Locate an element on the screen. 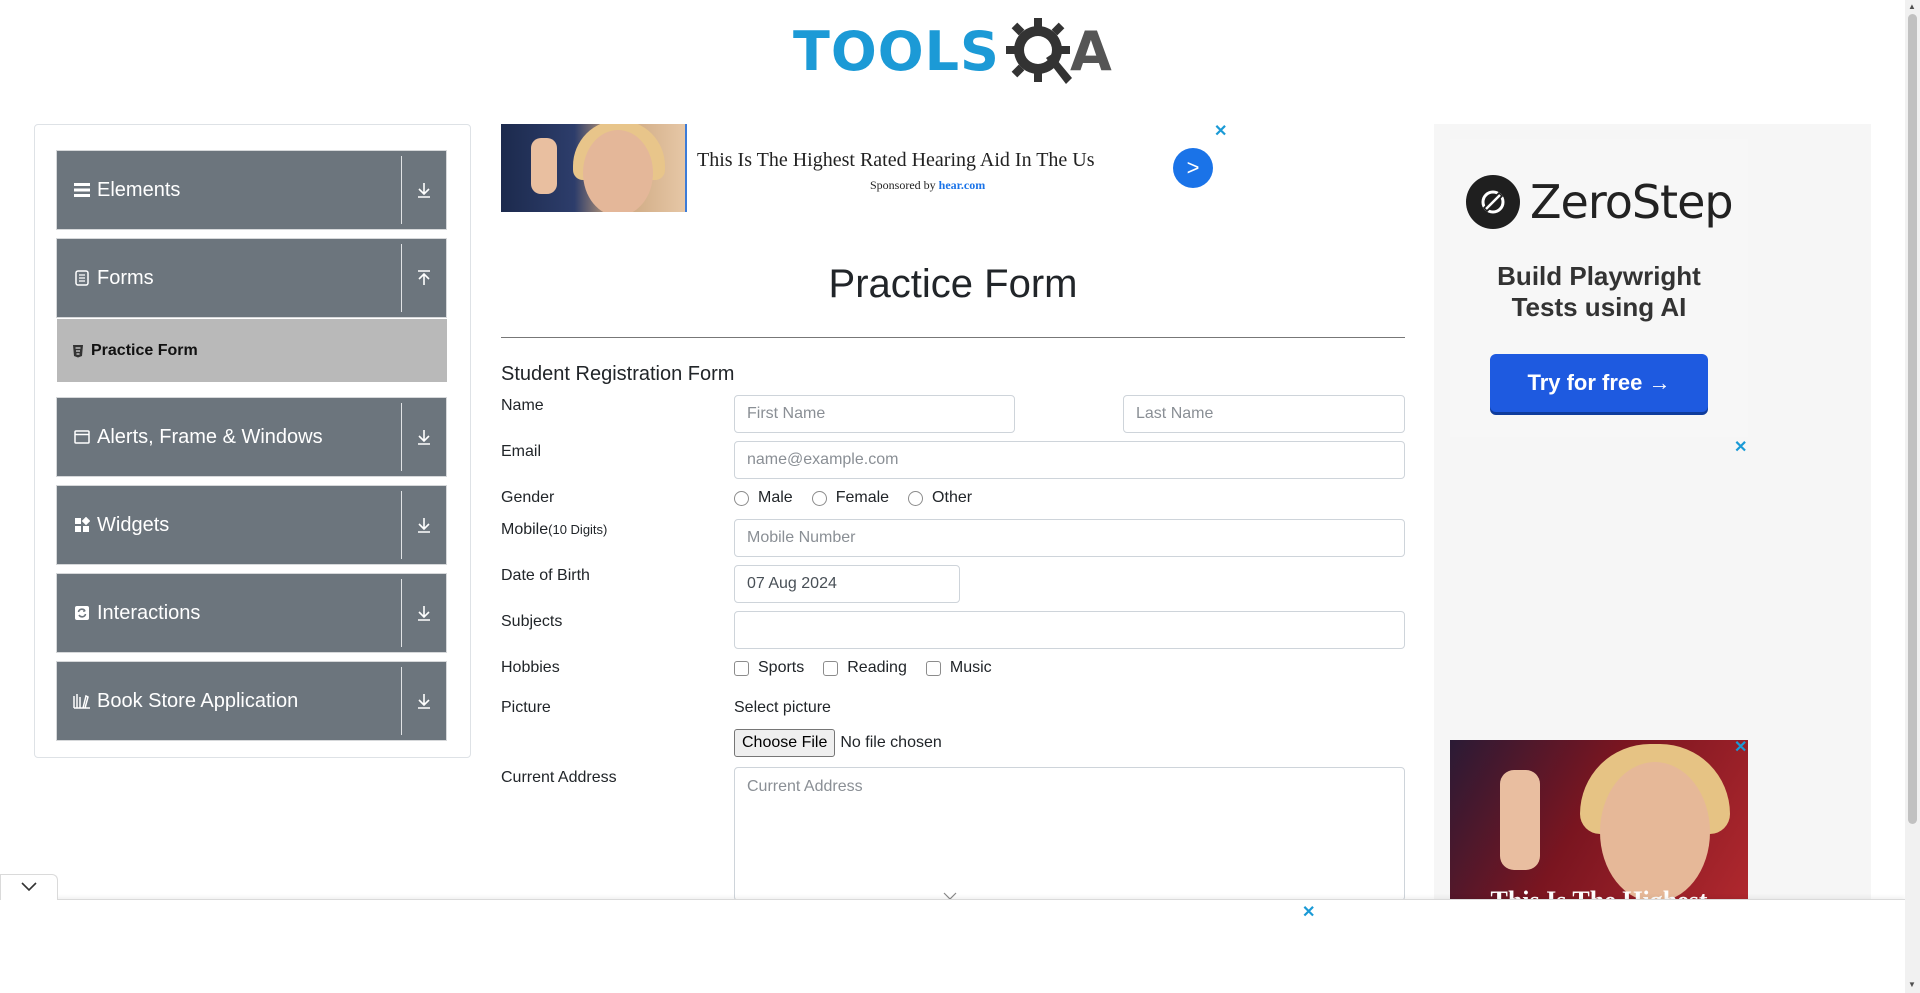 The image size is (1920, 993). sidebar-group-widgets: Widgets is located at coordinates (251, 525).